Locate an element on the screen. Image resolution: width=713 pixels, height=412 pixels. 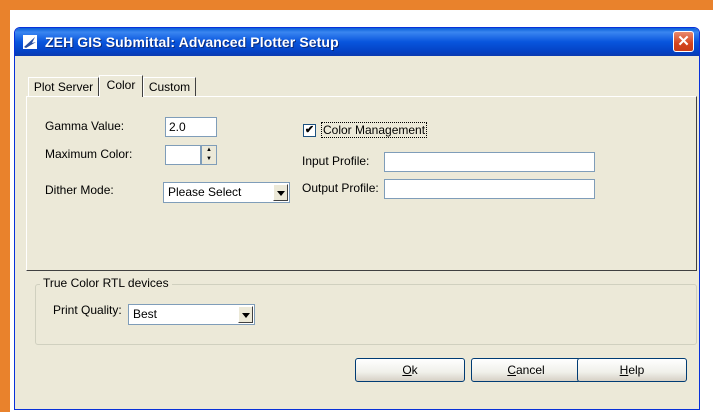
help-button: Help is located at coordinates (632, 370).